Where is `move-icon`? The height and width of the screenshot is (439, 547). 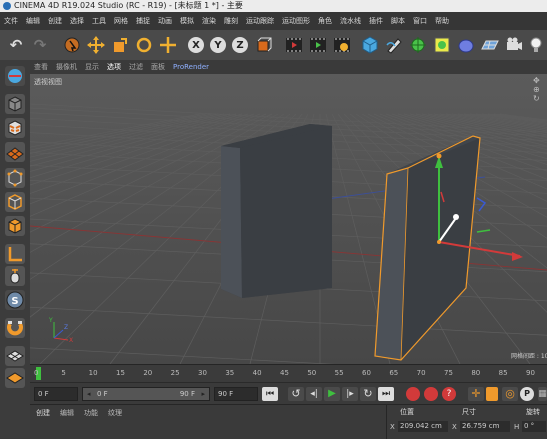 move-icon is located at coordinates (96, 45).